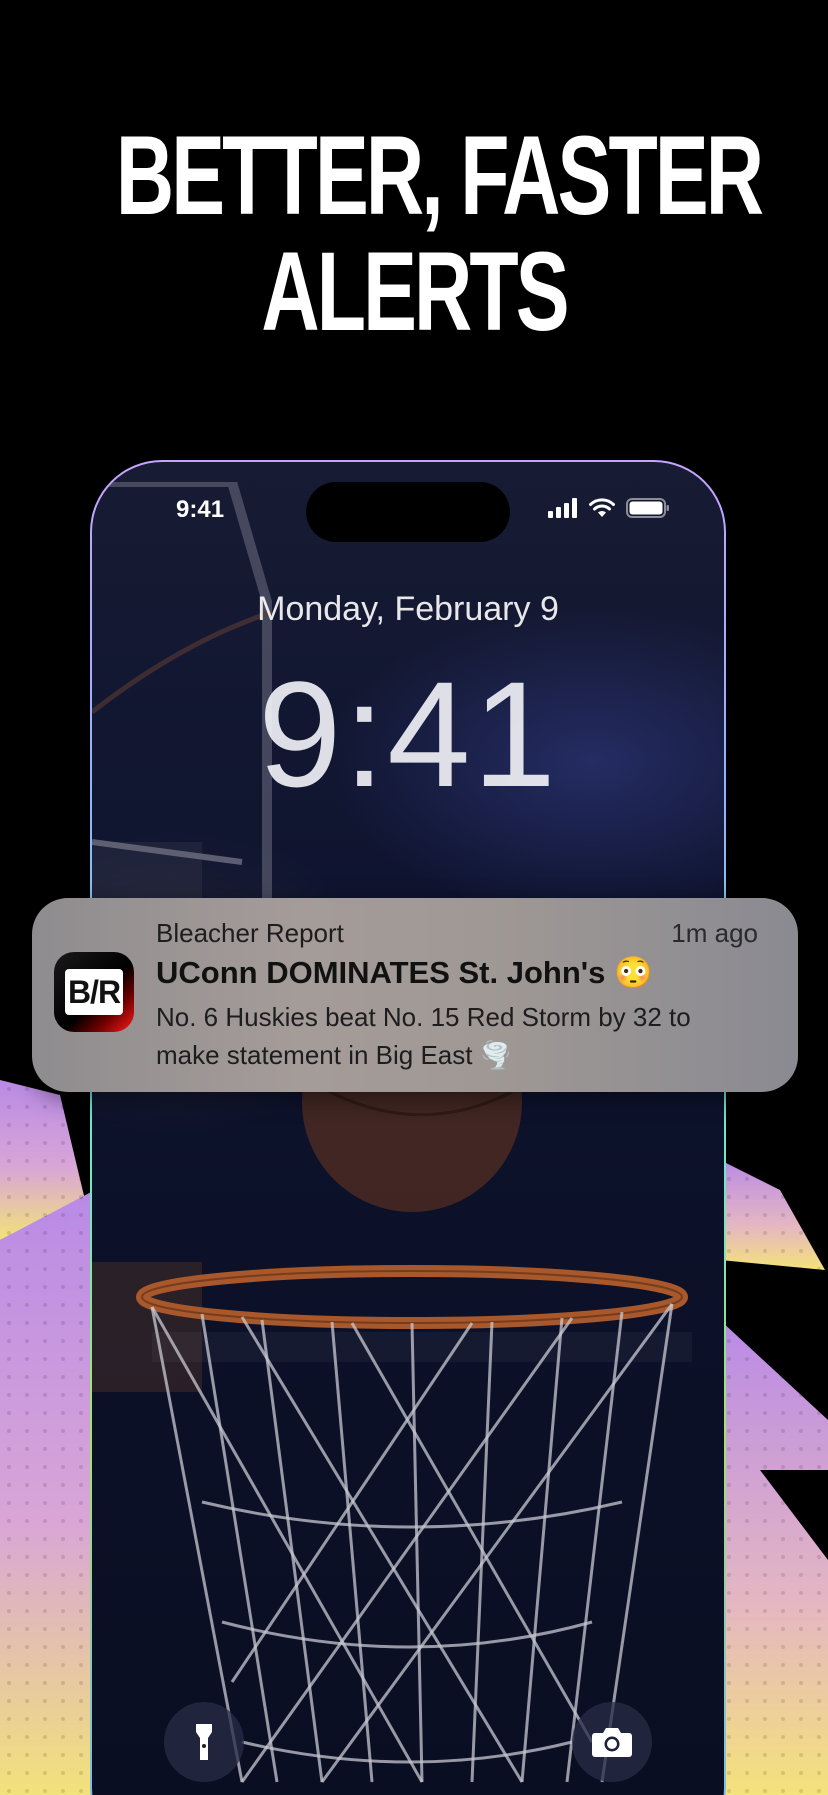 The width and height of the screenshot is (828, 1795). I want to click on battery-icon, so click(647, 508).